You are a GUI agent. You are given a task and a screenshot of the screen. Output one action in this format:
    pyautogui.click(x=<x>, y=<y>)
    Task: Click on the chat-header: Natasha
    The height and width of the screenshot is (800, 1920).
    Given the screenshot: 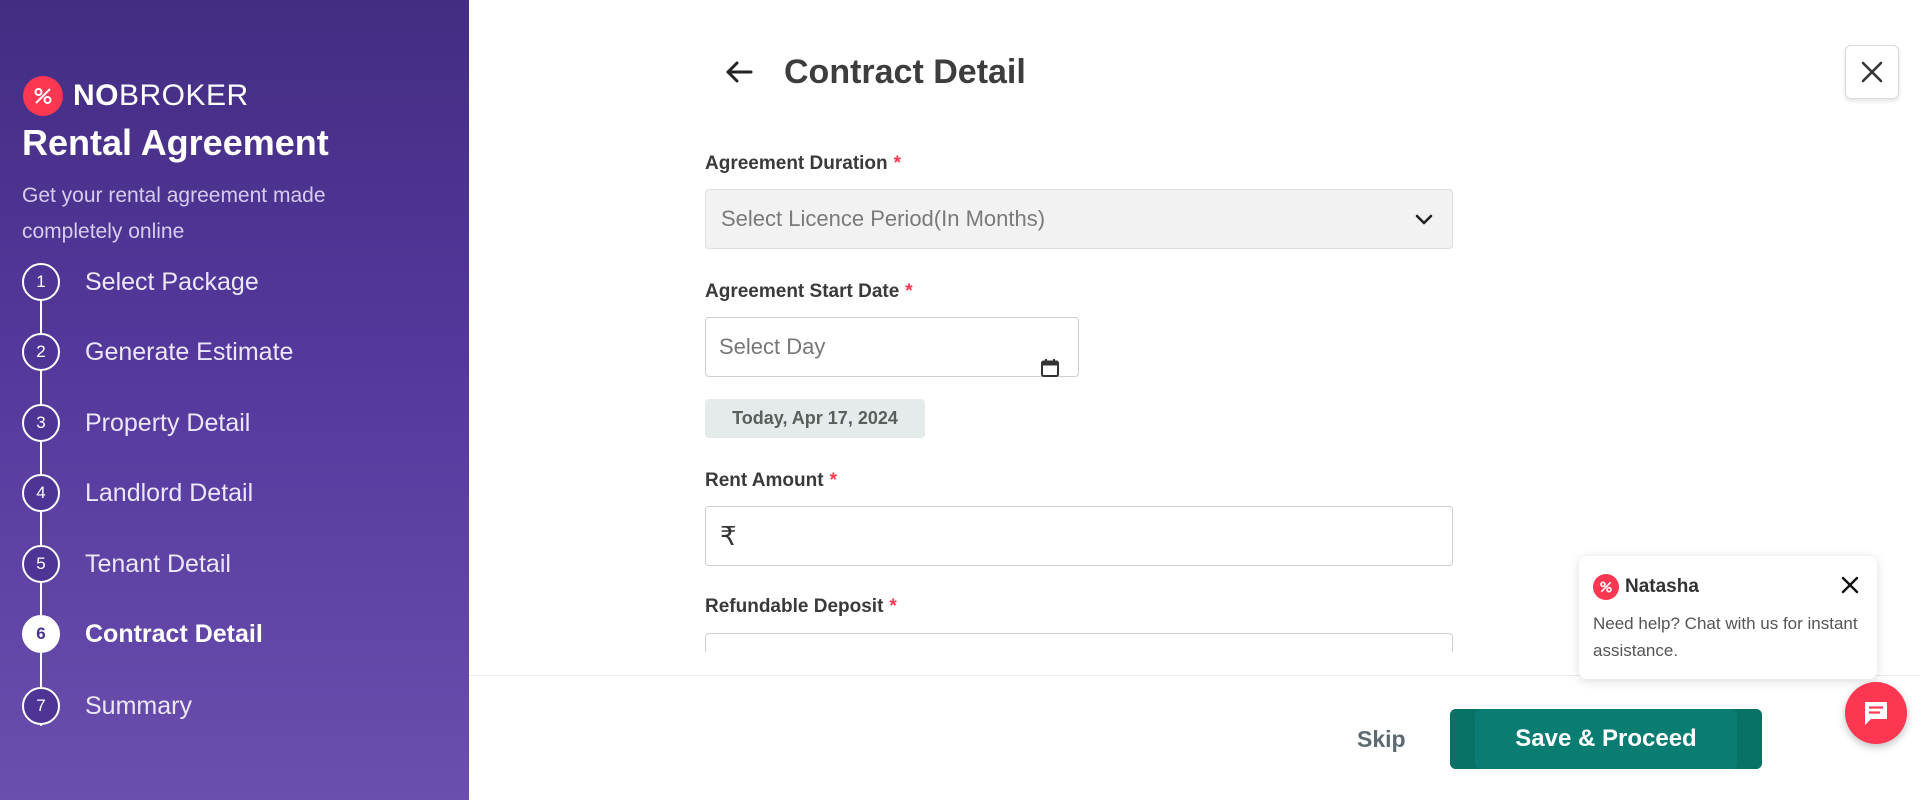 What is the action you would take?
    pyautogui.click(x=1646, y=587)
    